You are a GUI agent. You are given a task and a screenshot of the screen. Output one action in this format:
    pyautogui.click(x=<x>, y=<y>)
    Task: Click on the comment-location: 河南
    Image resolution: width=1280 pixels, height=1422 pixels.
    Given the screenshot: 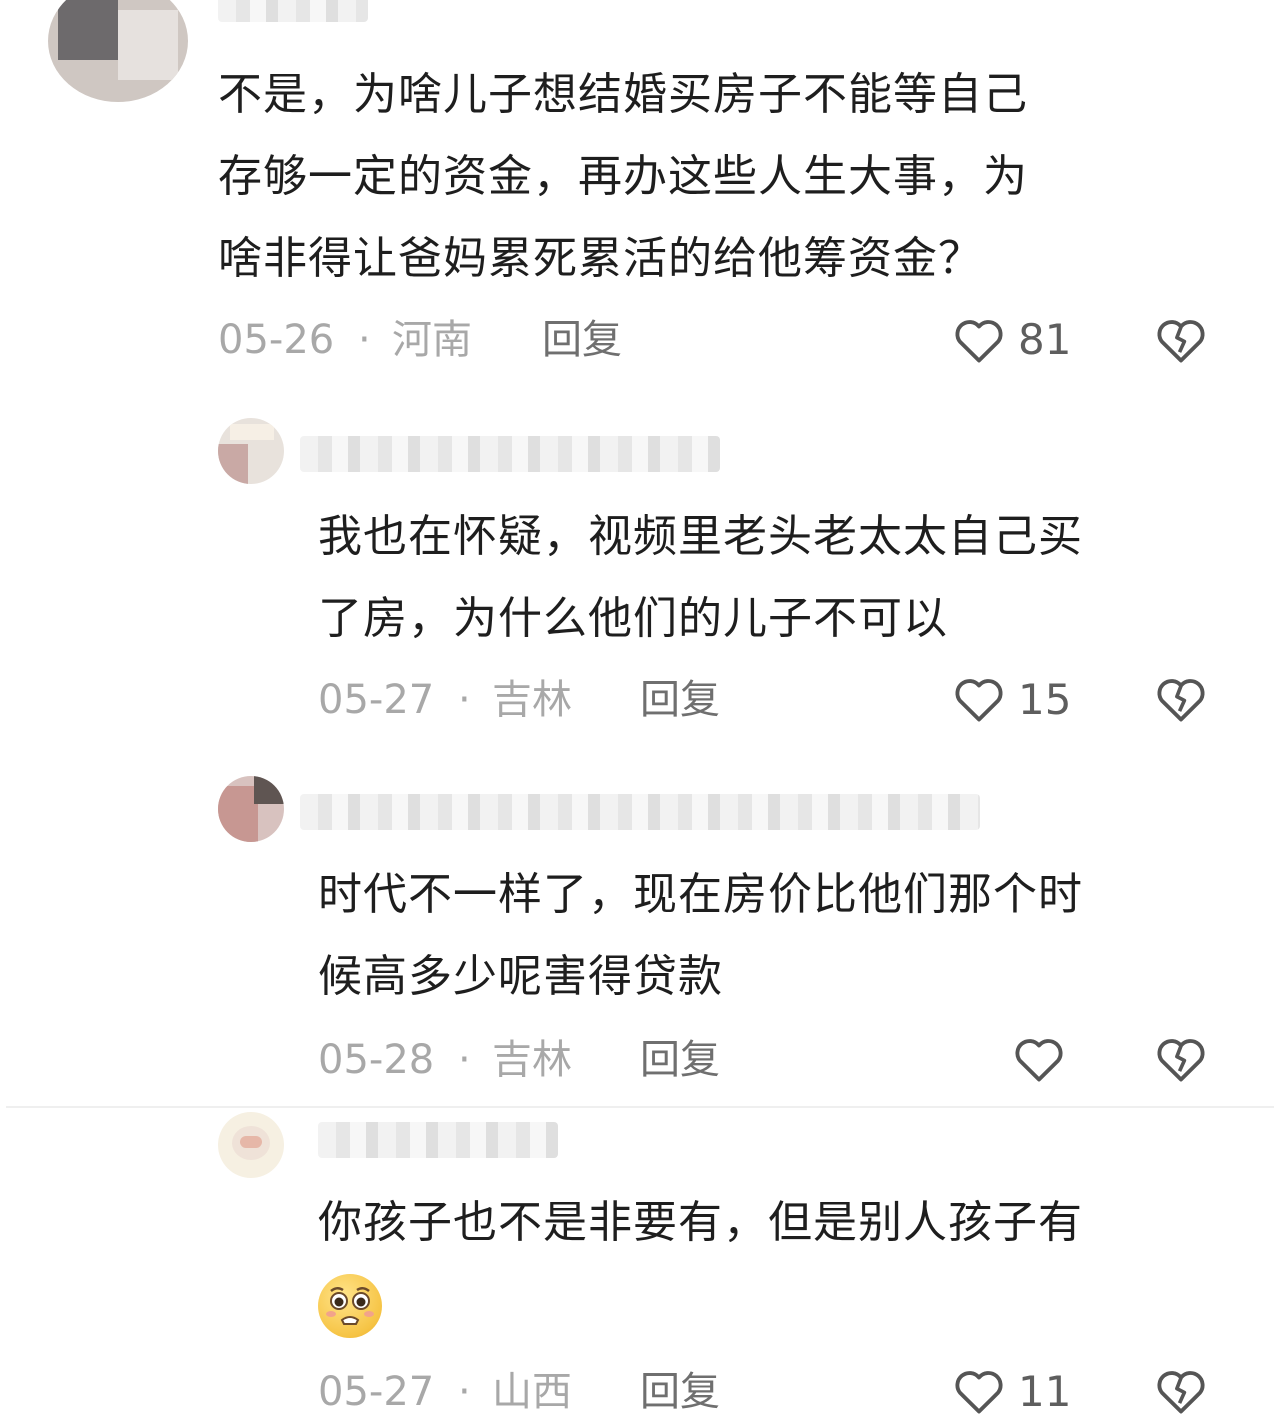 What is the action you would take?
    pyautogui.click(x=432, y=340)
    